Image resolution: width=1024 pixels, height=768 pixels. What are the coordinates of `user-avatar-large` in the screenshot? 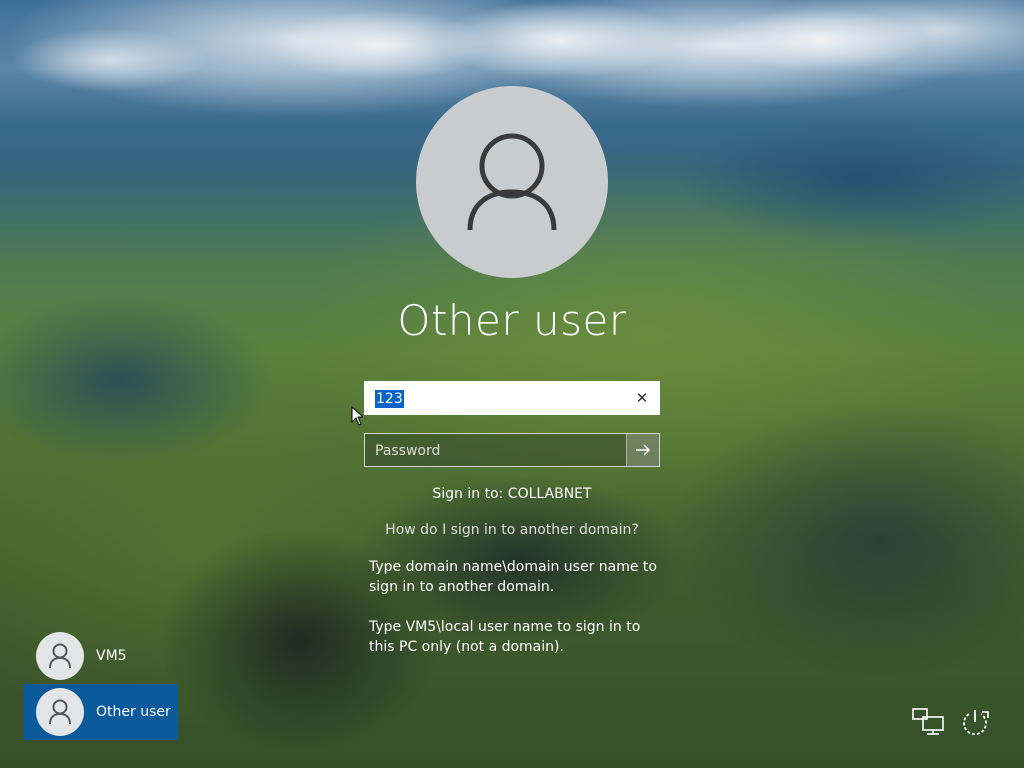 It's located at (512, 182).